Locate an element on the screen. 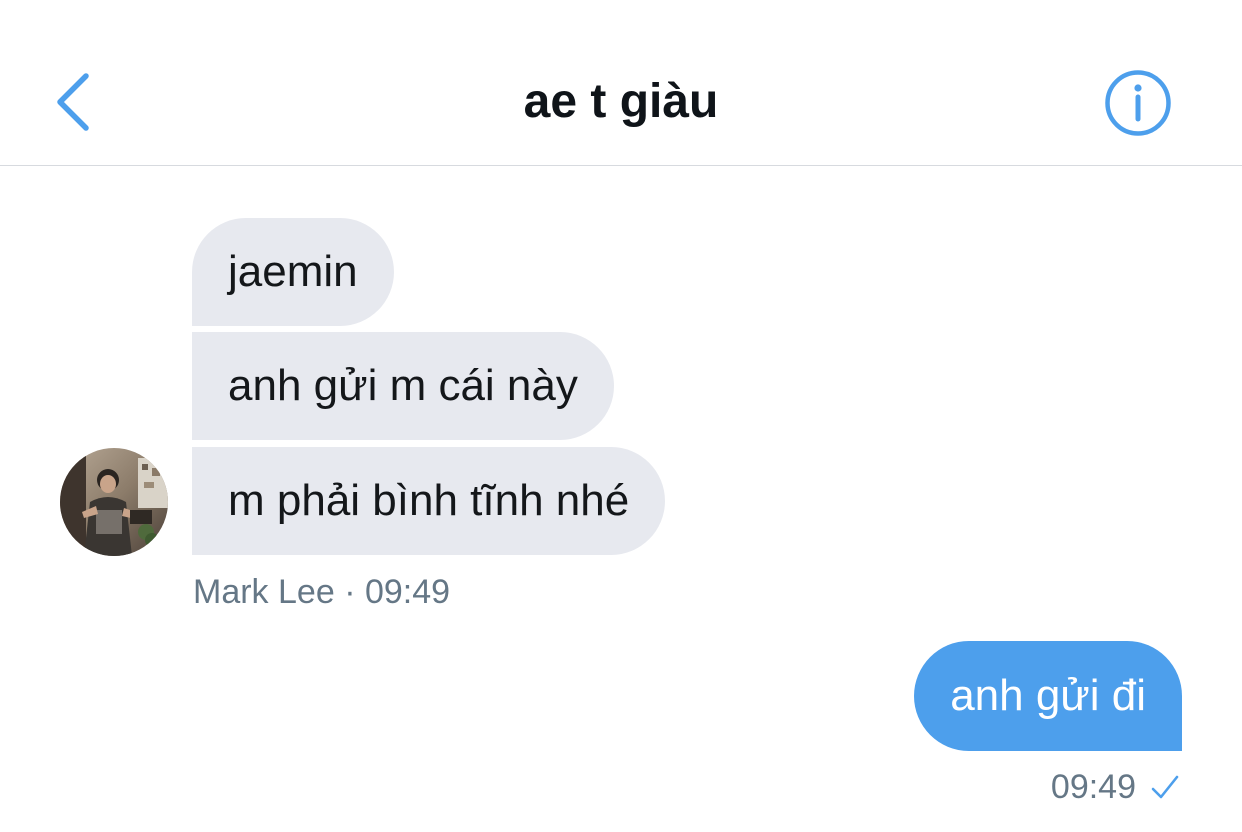 Image resolution: width=1242 pixels, height=832 pixels. incoming-meta: Mark Lee · 09:49 is located at coordinates (321, 592).